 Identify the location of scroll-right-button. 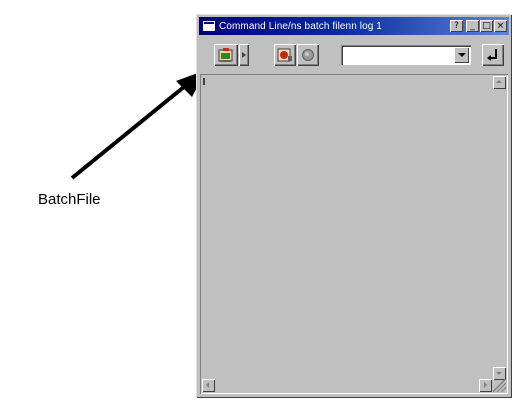
(485, 385).